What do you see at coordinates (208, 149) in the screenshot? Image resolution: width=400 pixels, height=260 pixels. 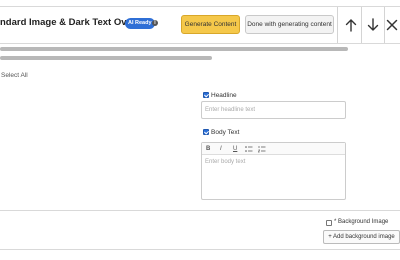 I see `bold-button: B` at bounding box center [208, 149].